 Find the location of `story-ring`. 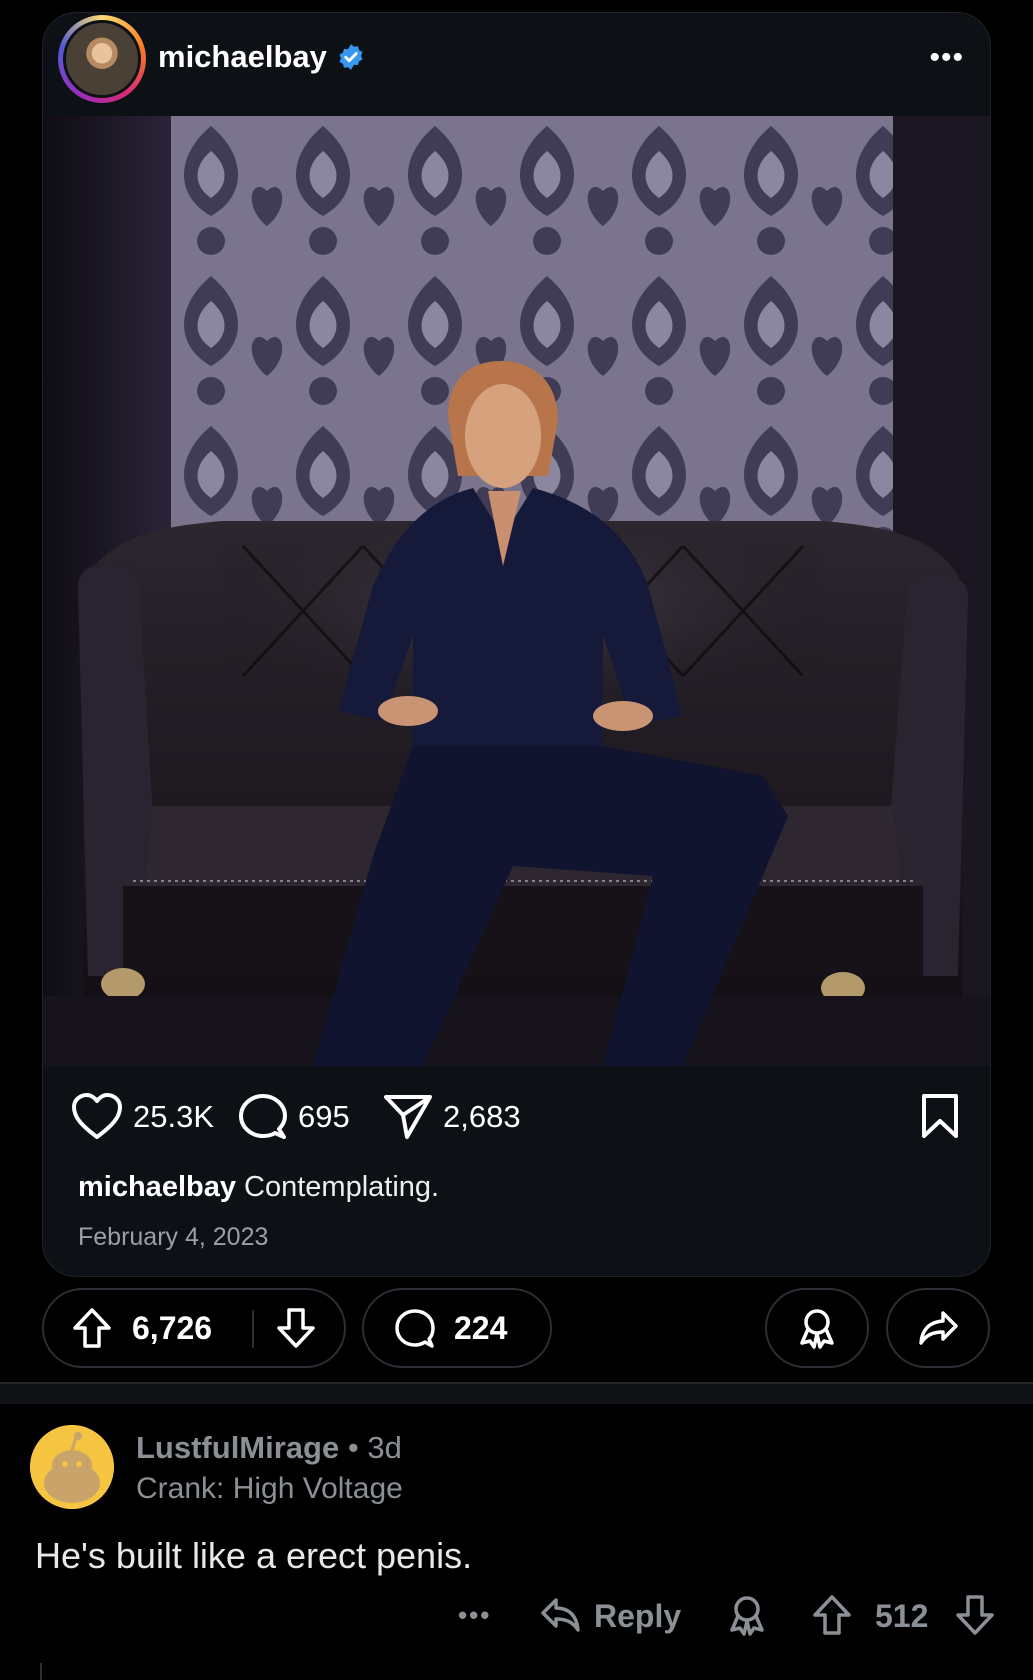

story-ring is located at coordinates (102, 59).